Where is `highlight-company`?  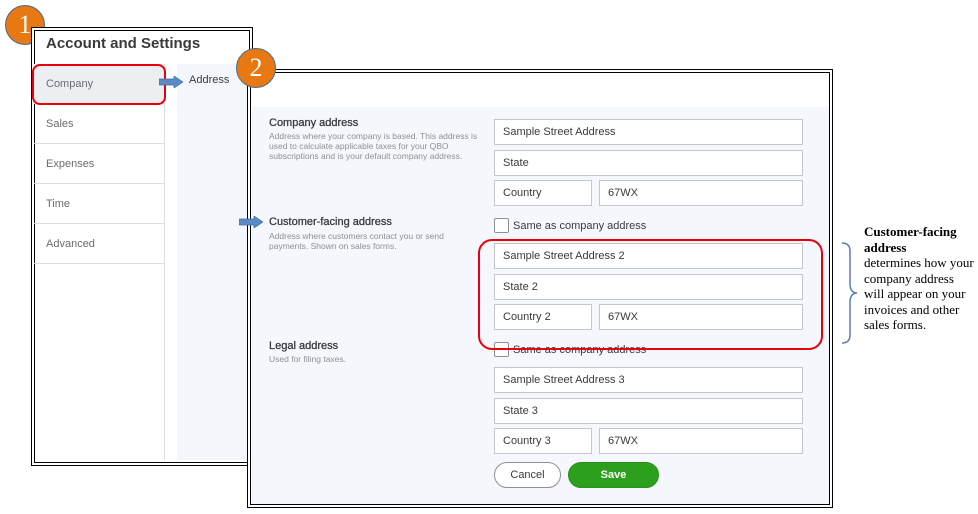 highlight-company is located at coordinates (99, 84).